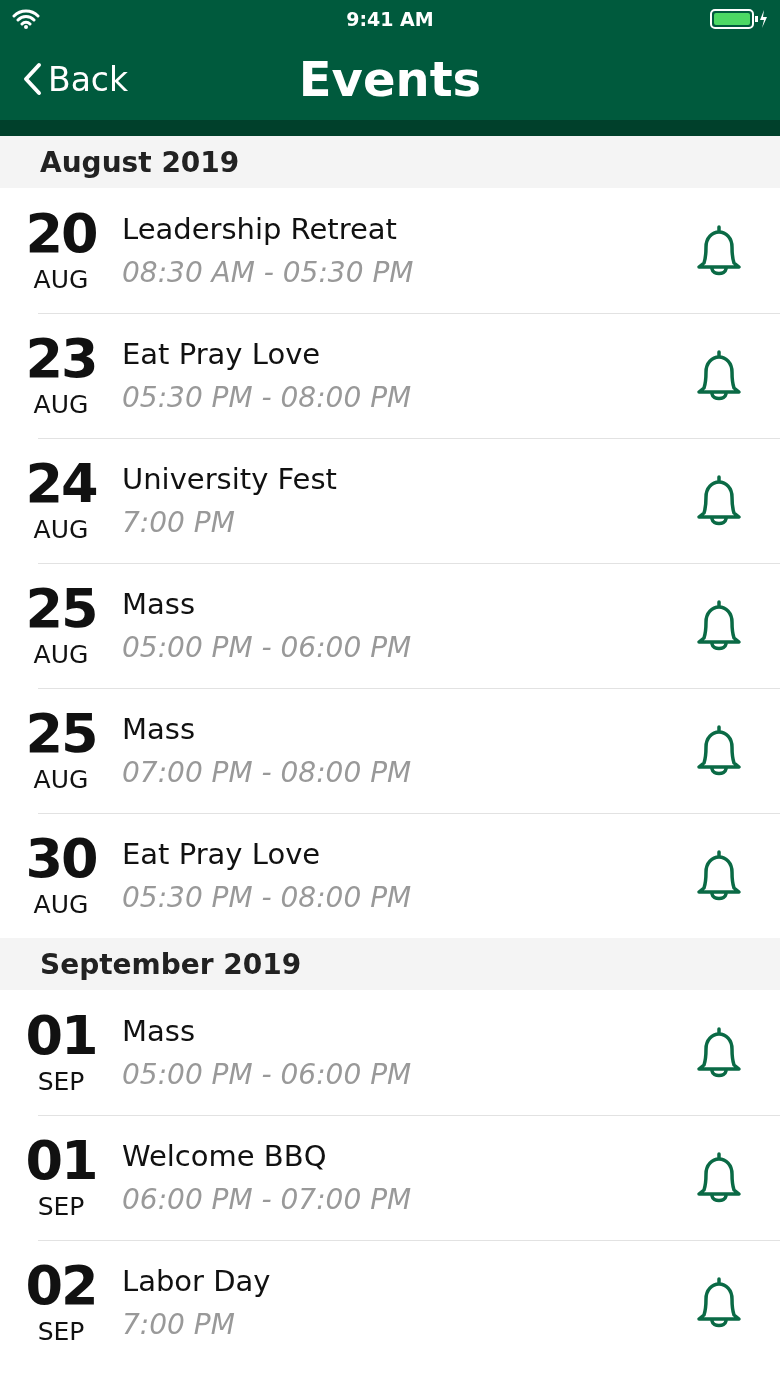  Describe the element at coordinates (739, 19) in the screenshot. I see `battery-icon` at that location.